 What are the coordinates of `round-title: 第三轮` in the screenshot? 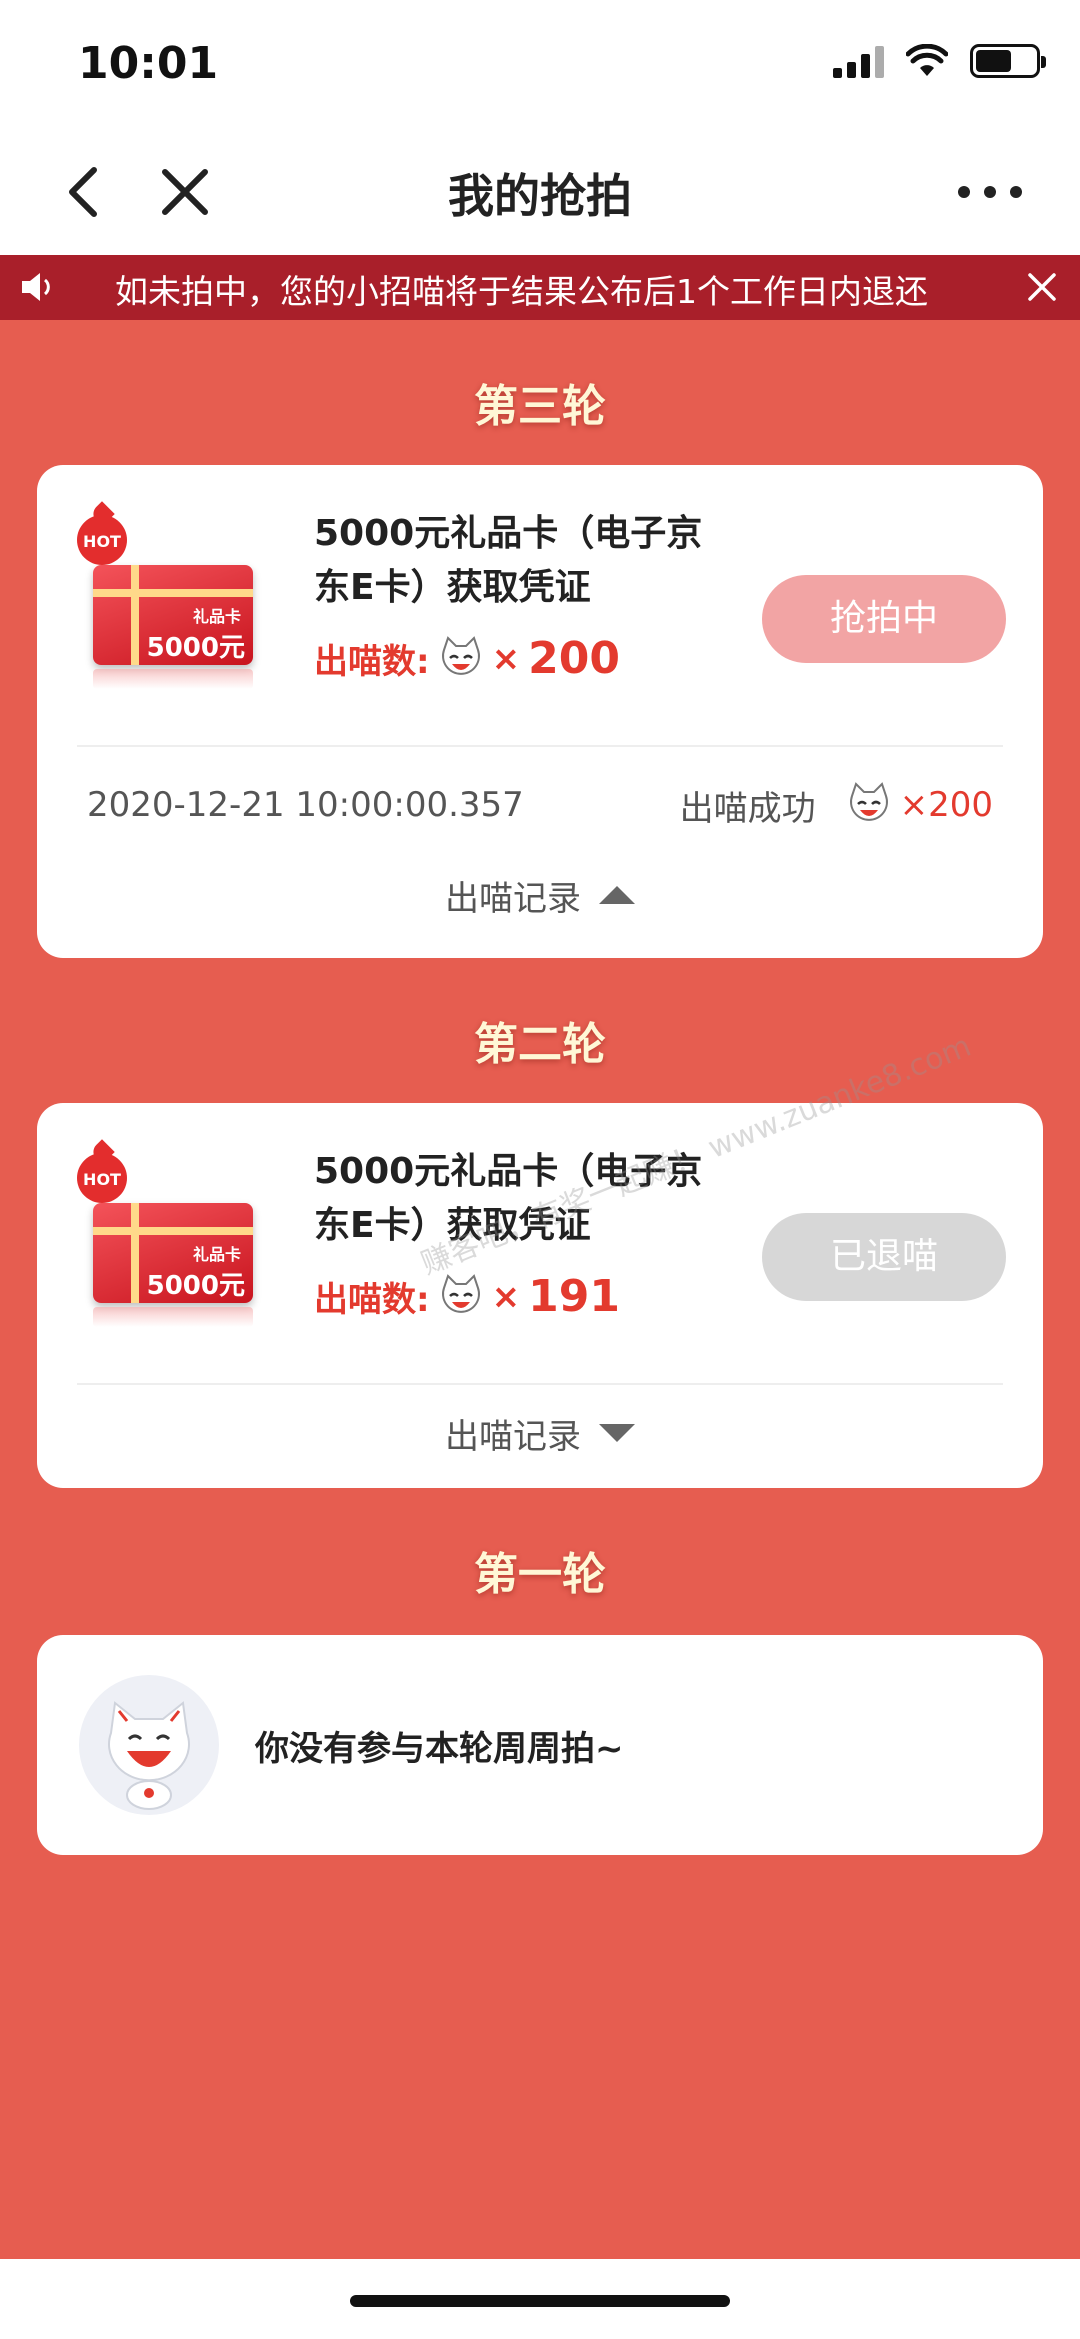 It's located at (540, 406).